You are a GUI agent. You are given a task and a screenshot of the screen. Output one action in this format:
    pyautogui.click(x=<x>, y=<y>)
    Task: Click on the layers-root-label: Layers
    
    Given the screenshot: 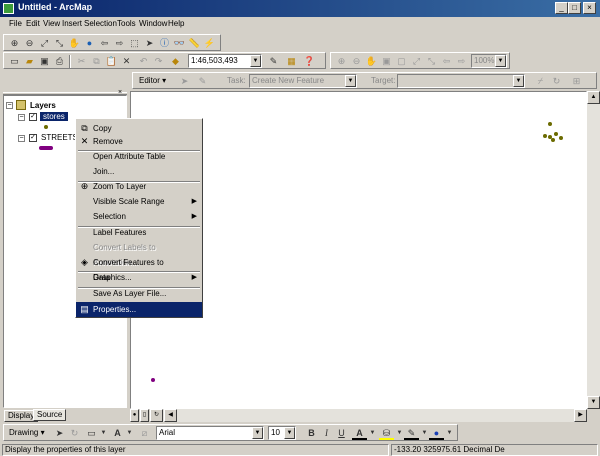 What is the action you would take?
    pyautogui.click(x=43, y=105)
    